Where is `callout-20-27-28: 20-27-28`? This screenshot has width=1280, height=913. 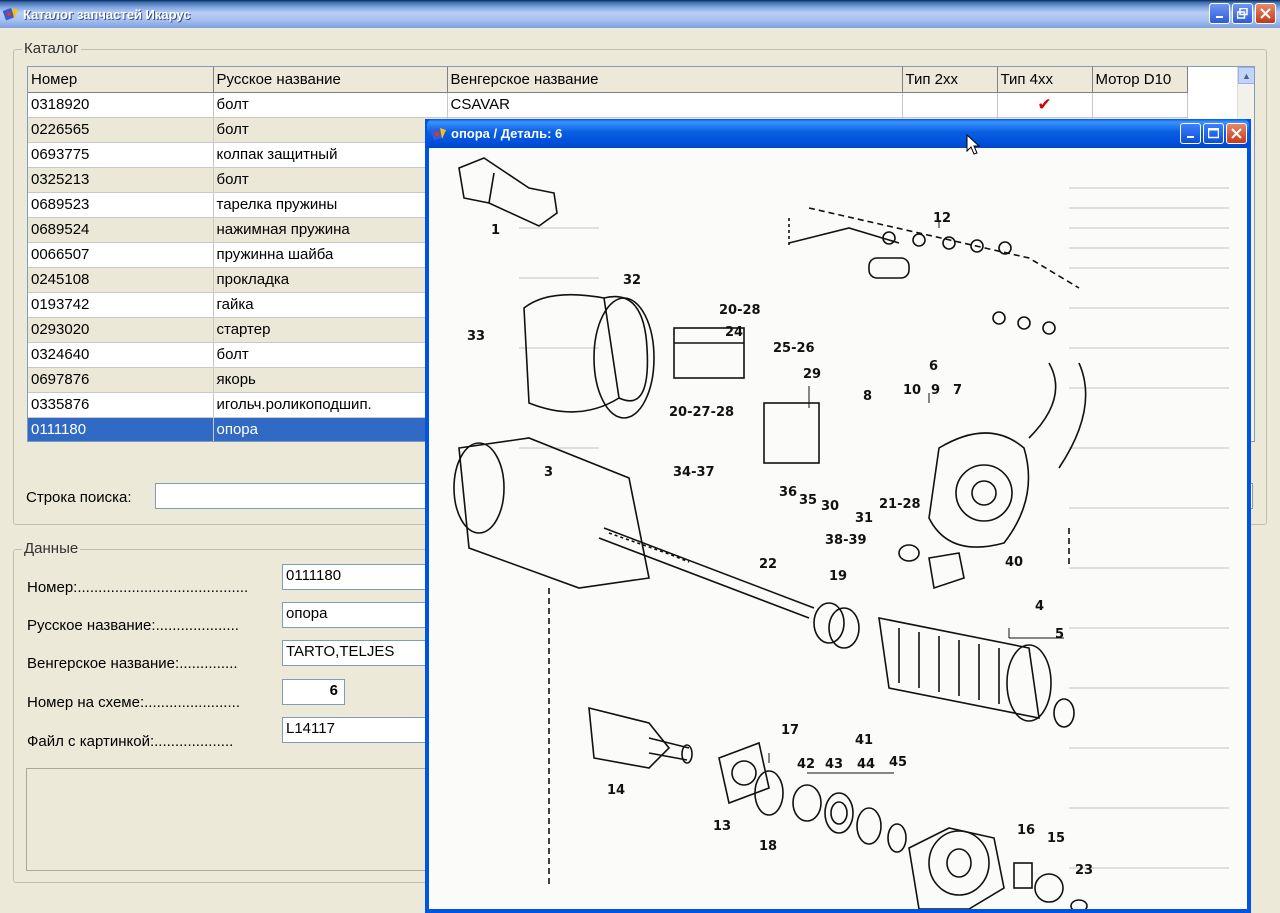
callout-20-27-28: 20-27-28 is located at coordinates (701, 412).